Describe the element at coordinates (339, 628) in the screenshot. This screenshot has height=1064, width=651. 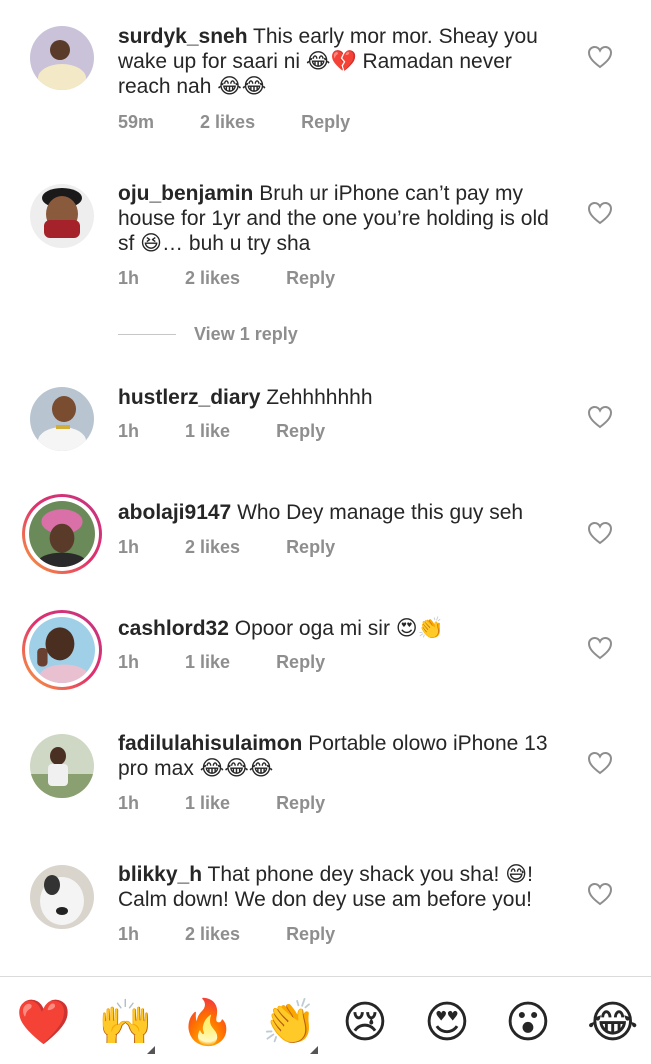
I see `comment-text: Opoor oga mi sir 😍👏` at that location.